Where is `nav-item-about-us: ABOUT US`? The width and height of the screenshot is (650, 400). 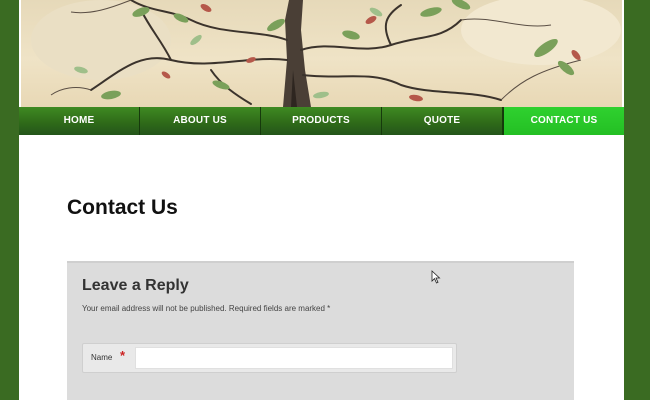 nav-item-about-us: ABOUT US is located at coordinates (200, 121).